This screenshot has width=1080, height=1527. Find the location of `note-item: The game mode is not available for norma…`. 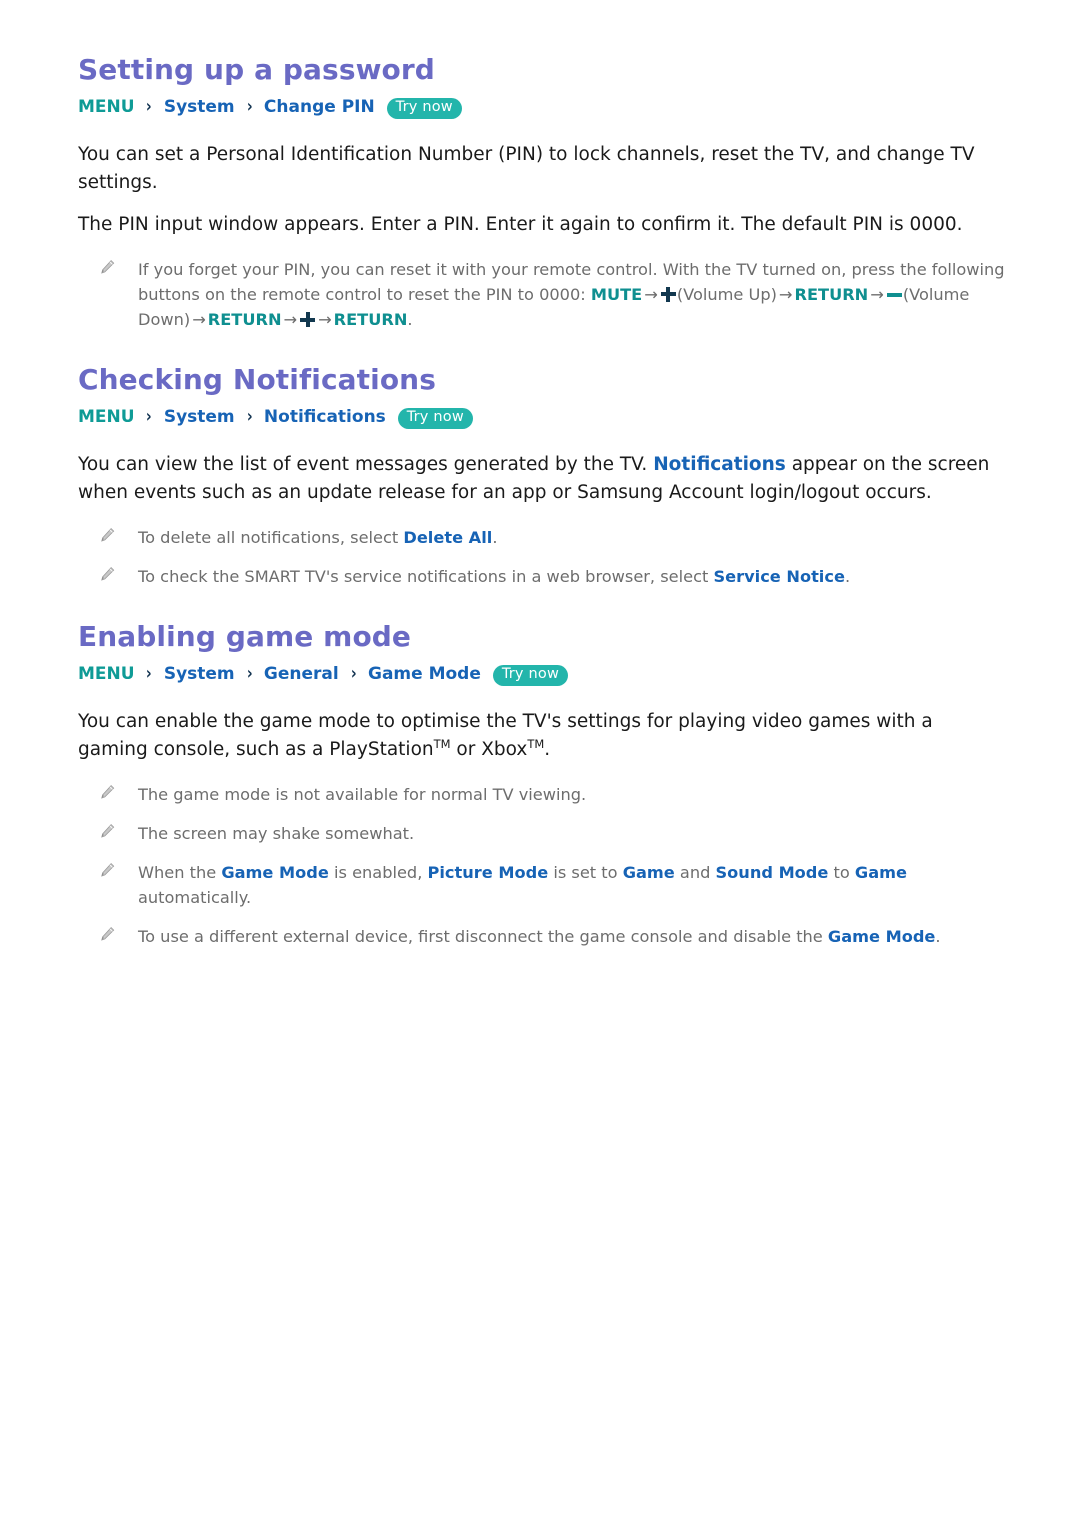

note-item: The game mode is not available for norma… is located at coordinates (555, 794).